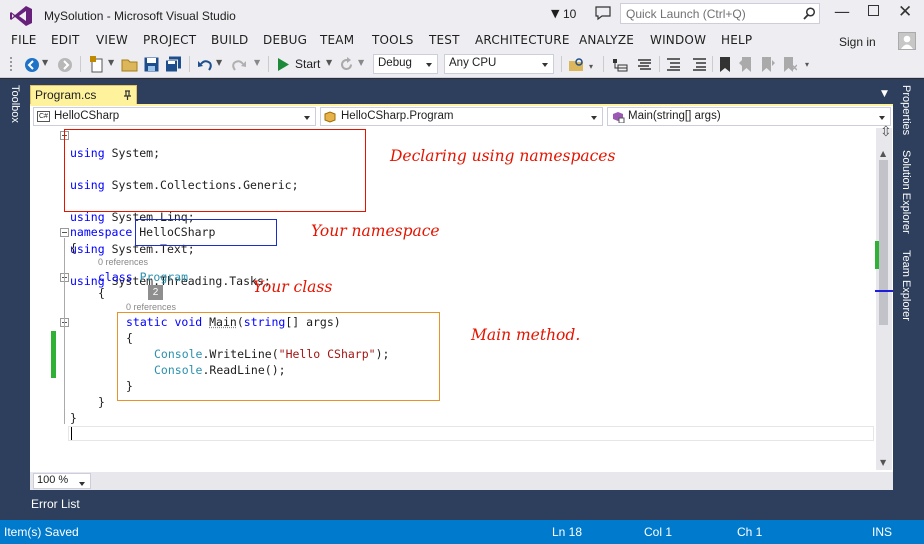 The width and height of the screenshot is (924, 544). I want to click on search-icon, so click(809, 13).